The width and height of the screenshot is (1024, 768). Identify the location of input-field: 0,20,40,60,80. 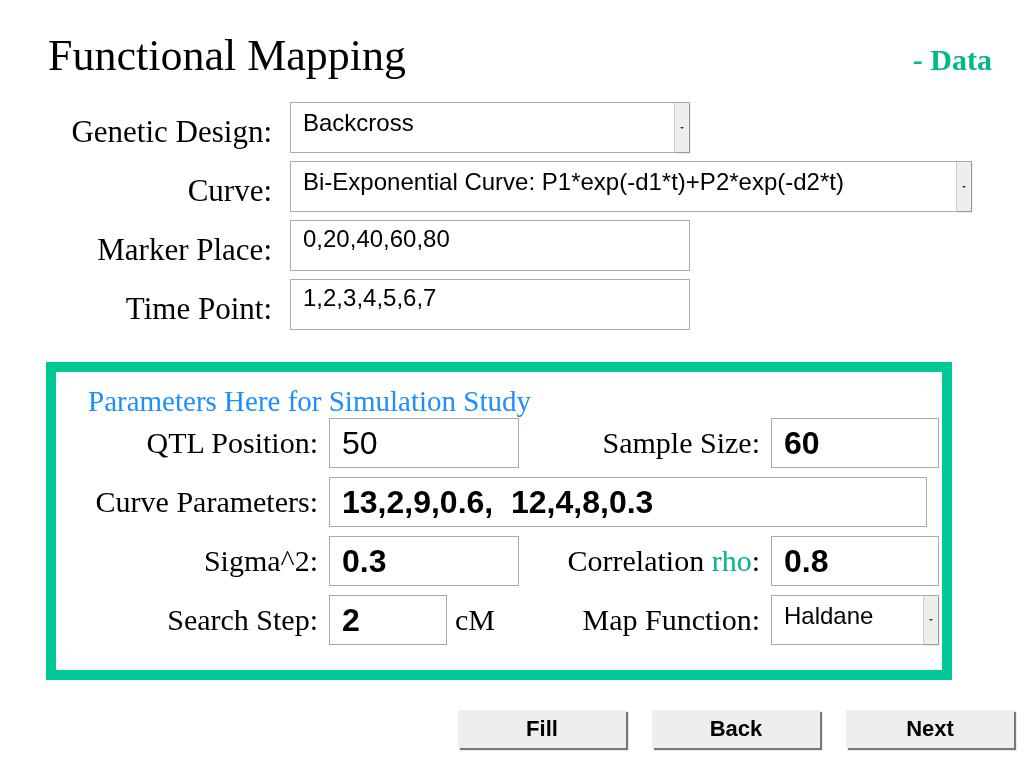
(490, 245).